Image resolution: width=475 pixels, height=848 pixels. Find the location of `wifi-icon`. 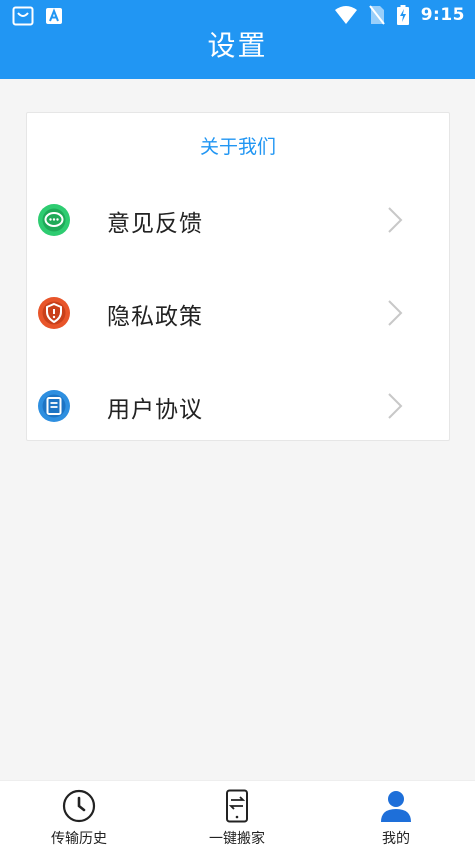

wifi-icon is located at coordinates (345, 15).